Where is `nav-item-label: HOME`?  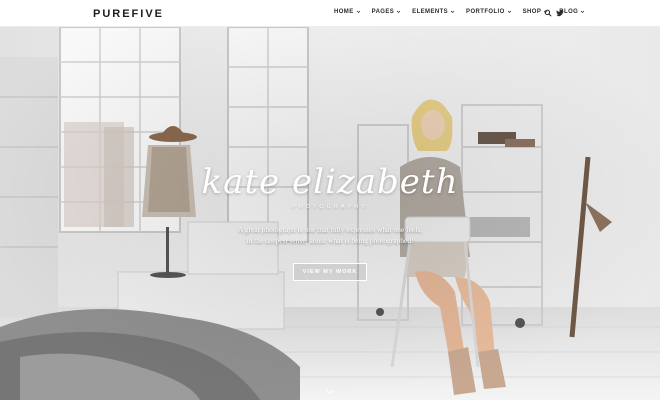 nav-item-label: HOME is located at coordinates (344, 12).